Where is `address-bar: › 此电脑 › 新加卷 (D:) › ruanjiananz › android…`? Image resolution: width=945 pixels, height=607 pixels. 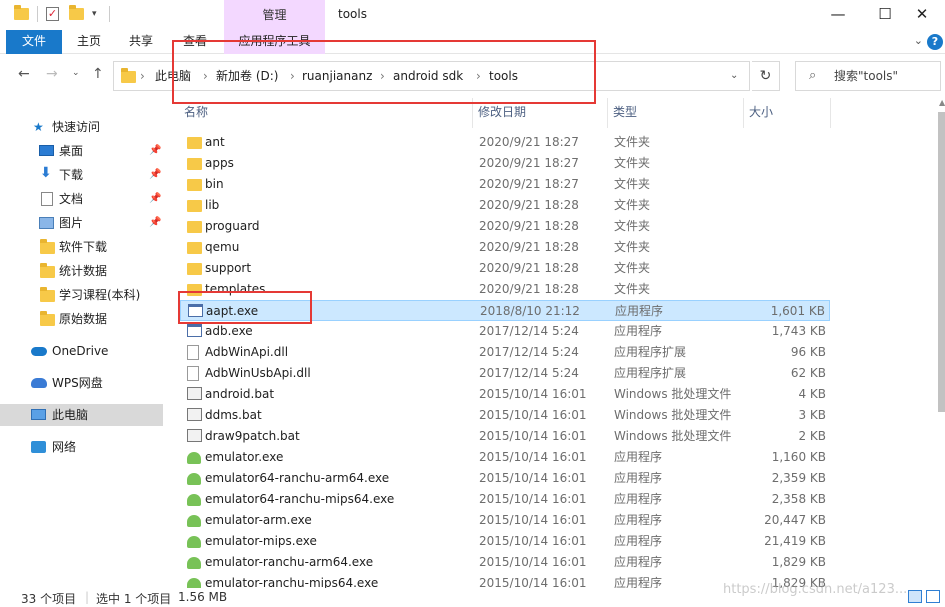 address-bar: › 此电脑 › 新加卷 (D:) › ruanjiananz › android… is located at coordinates (431, 76).